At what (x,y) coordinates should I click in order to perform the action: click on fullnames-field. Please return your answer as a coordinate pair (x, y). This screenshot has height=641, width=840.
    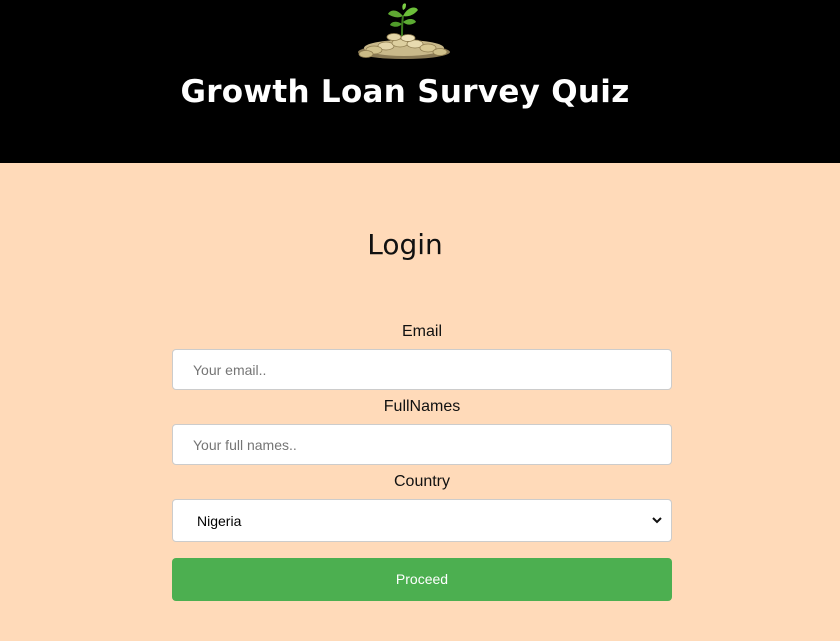
    Looking at the image, I should click on (422, 444).